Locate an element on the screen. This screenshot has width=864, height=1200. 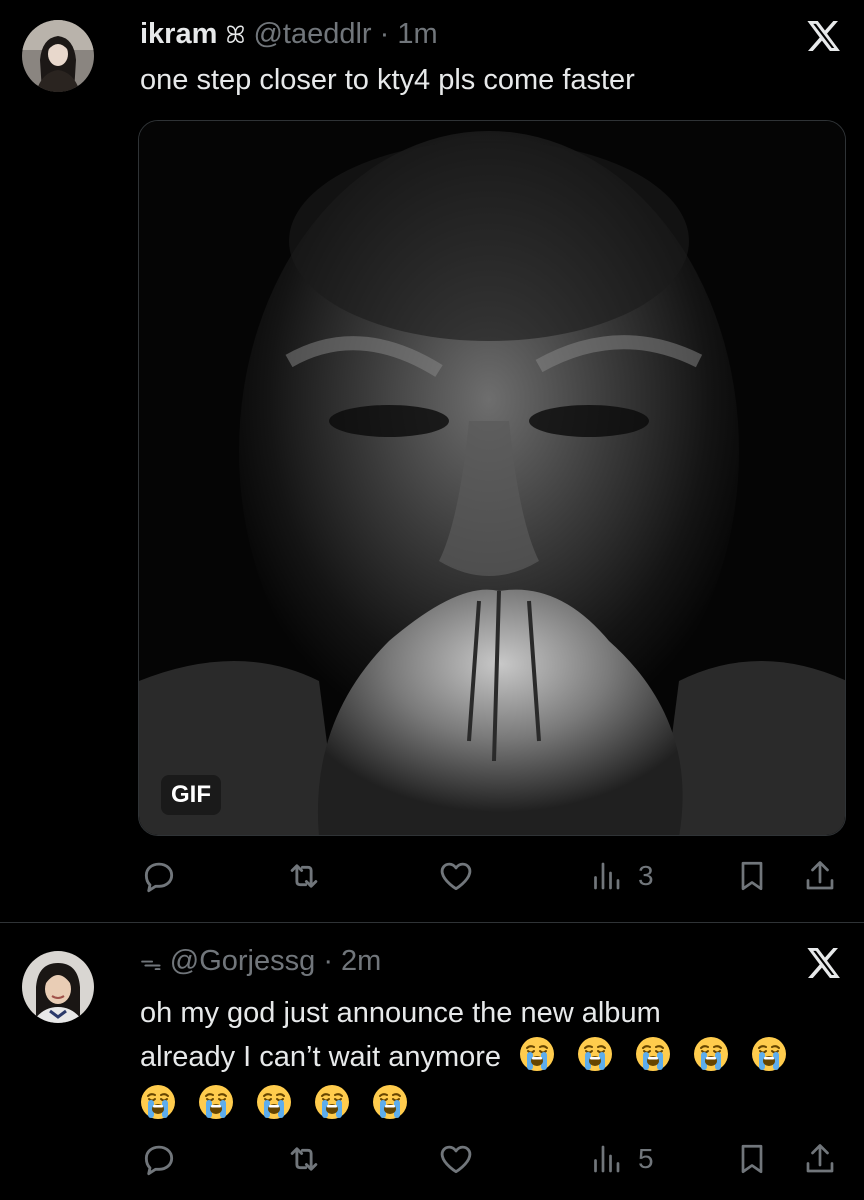
action-bar: 5 is located at coordinates (490, 1159).